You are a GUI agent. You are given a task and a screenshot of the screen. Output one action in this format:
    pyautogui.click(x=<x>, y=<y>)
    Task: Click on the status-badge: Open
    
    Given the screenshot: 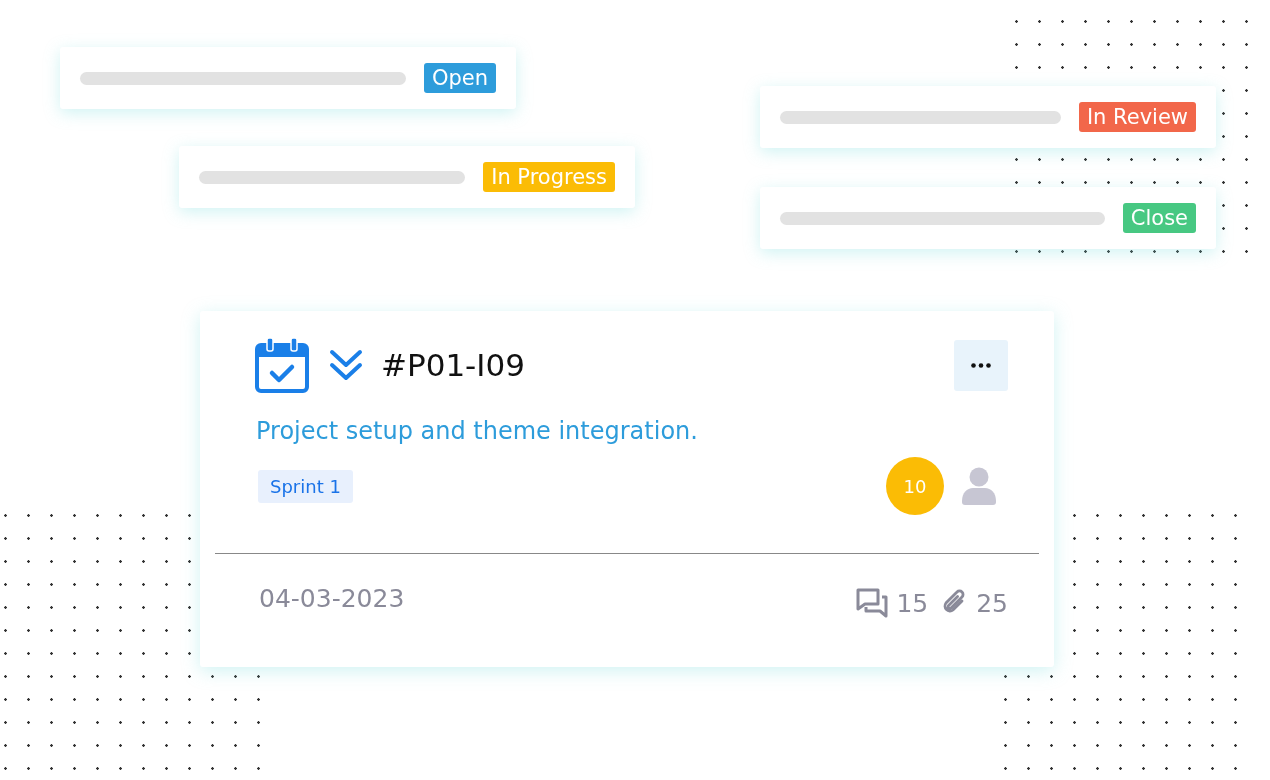 What is the action you would take?
    pyautogui.click(x=459, y=78)
    